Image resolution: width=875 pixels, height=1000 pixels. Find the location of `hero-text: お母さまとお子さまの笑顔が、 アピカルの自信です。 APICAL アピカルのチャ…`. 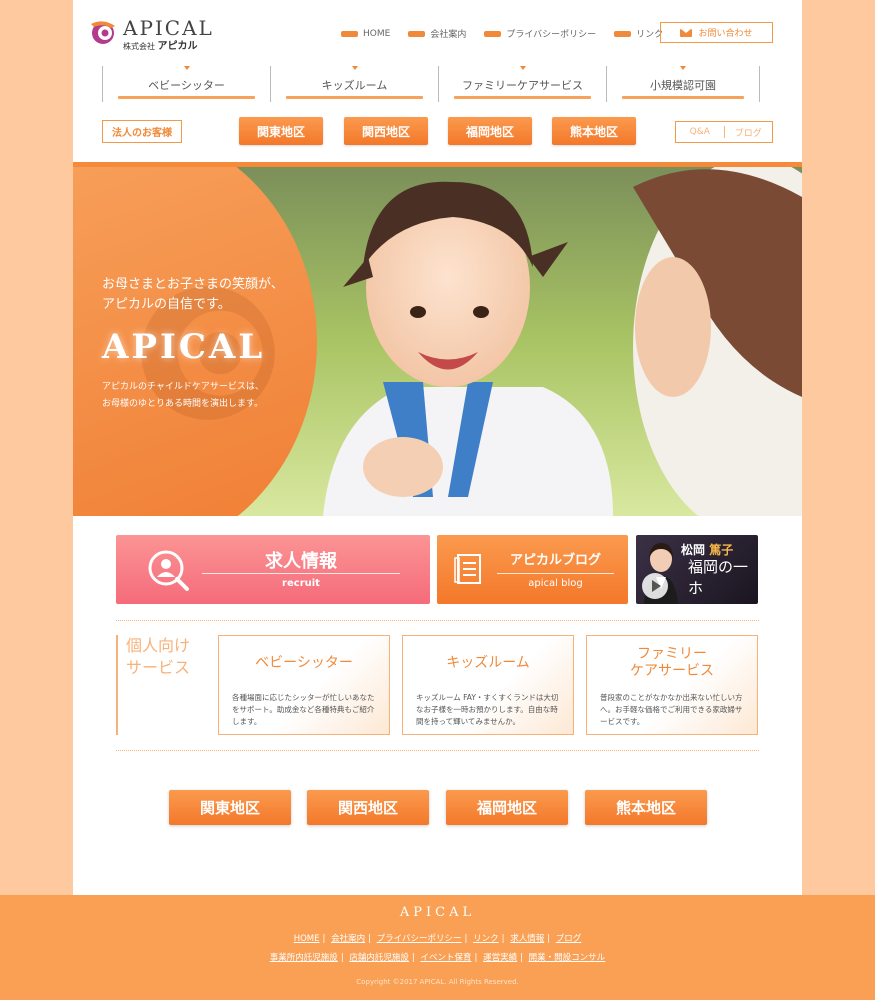

hero-text: お母さまとお子さまの笑顔が、 アピカルの自信です。 APICAL アピカルのチャ… is located at coordinates (193, 344).